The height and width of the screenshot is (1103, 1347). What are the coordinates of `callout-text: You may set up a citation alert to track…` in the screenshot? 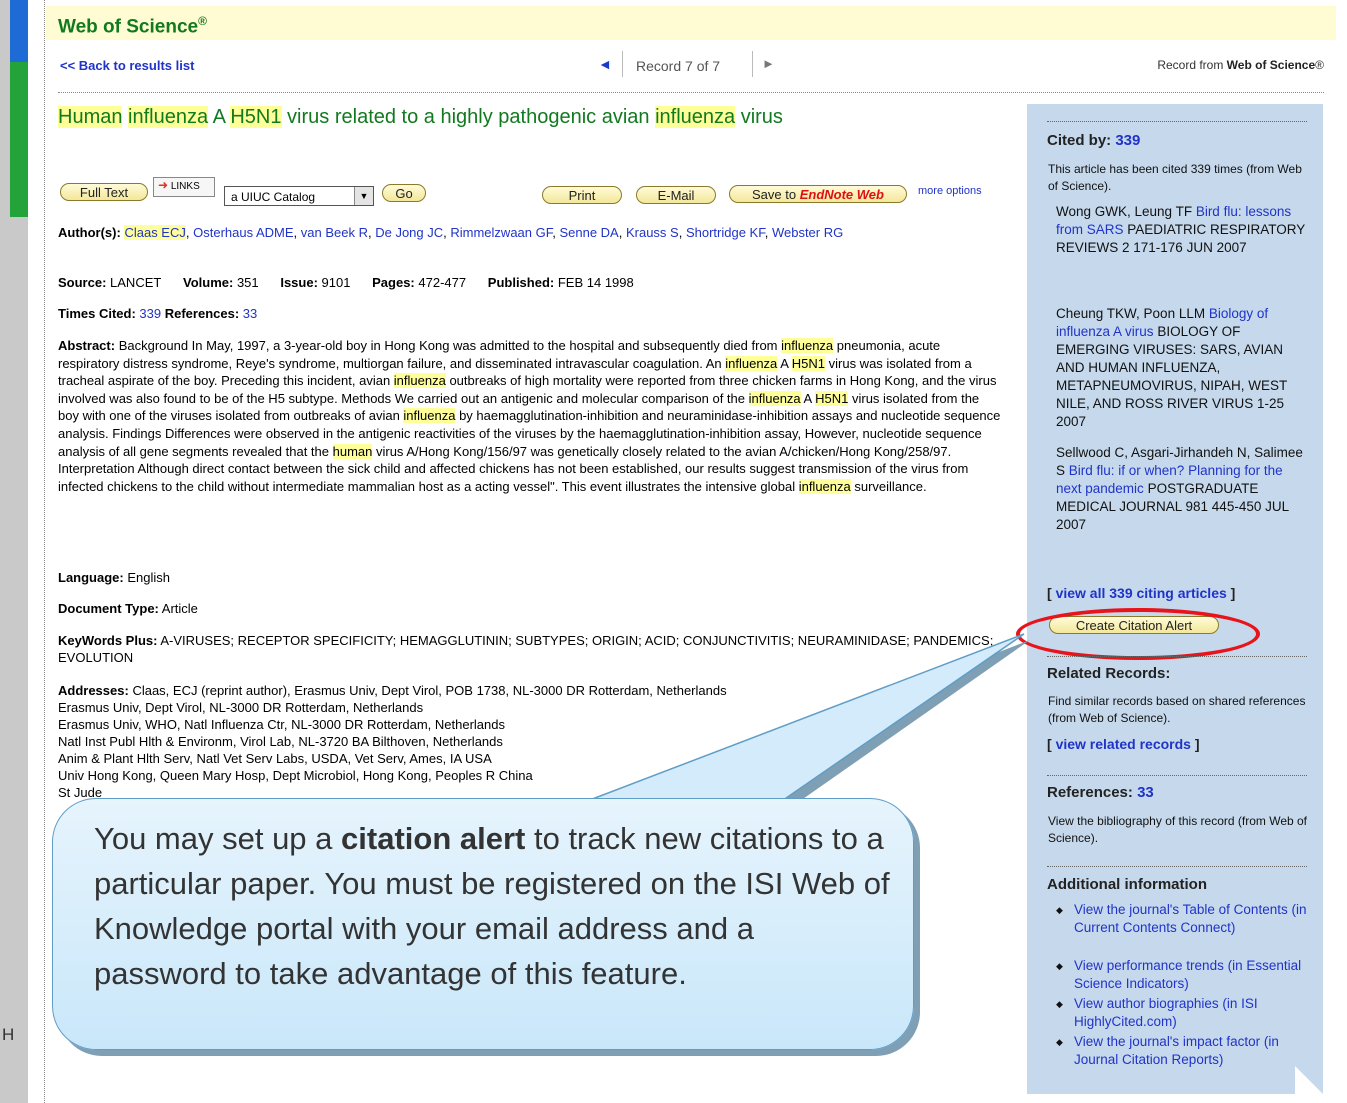 It's located at (494, 906).